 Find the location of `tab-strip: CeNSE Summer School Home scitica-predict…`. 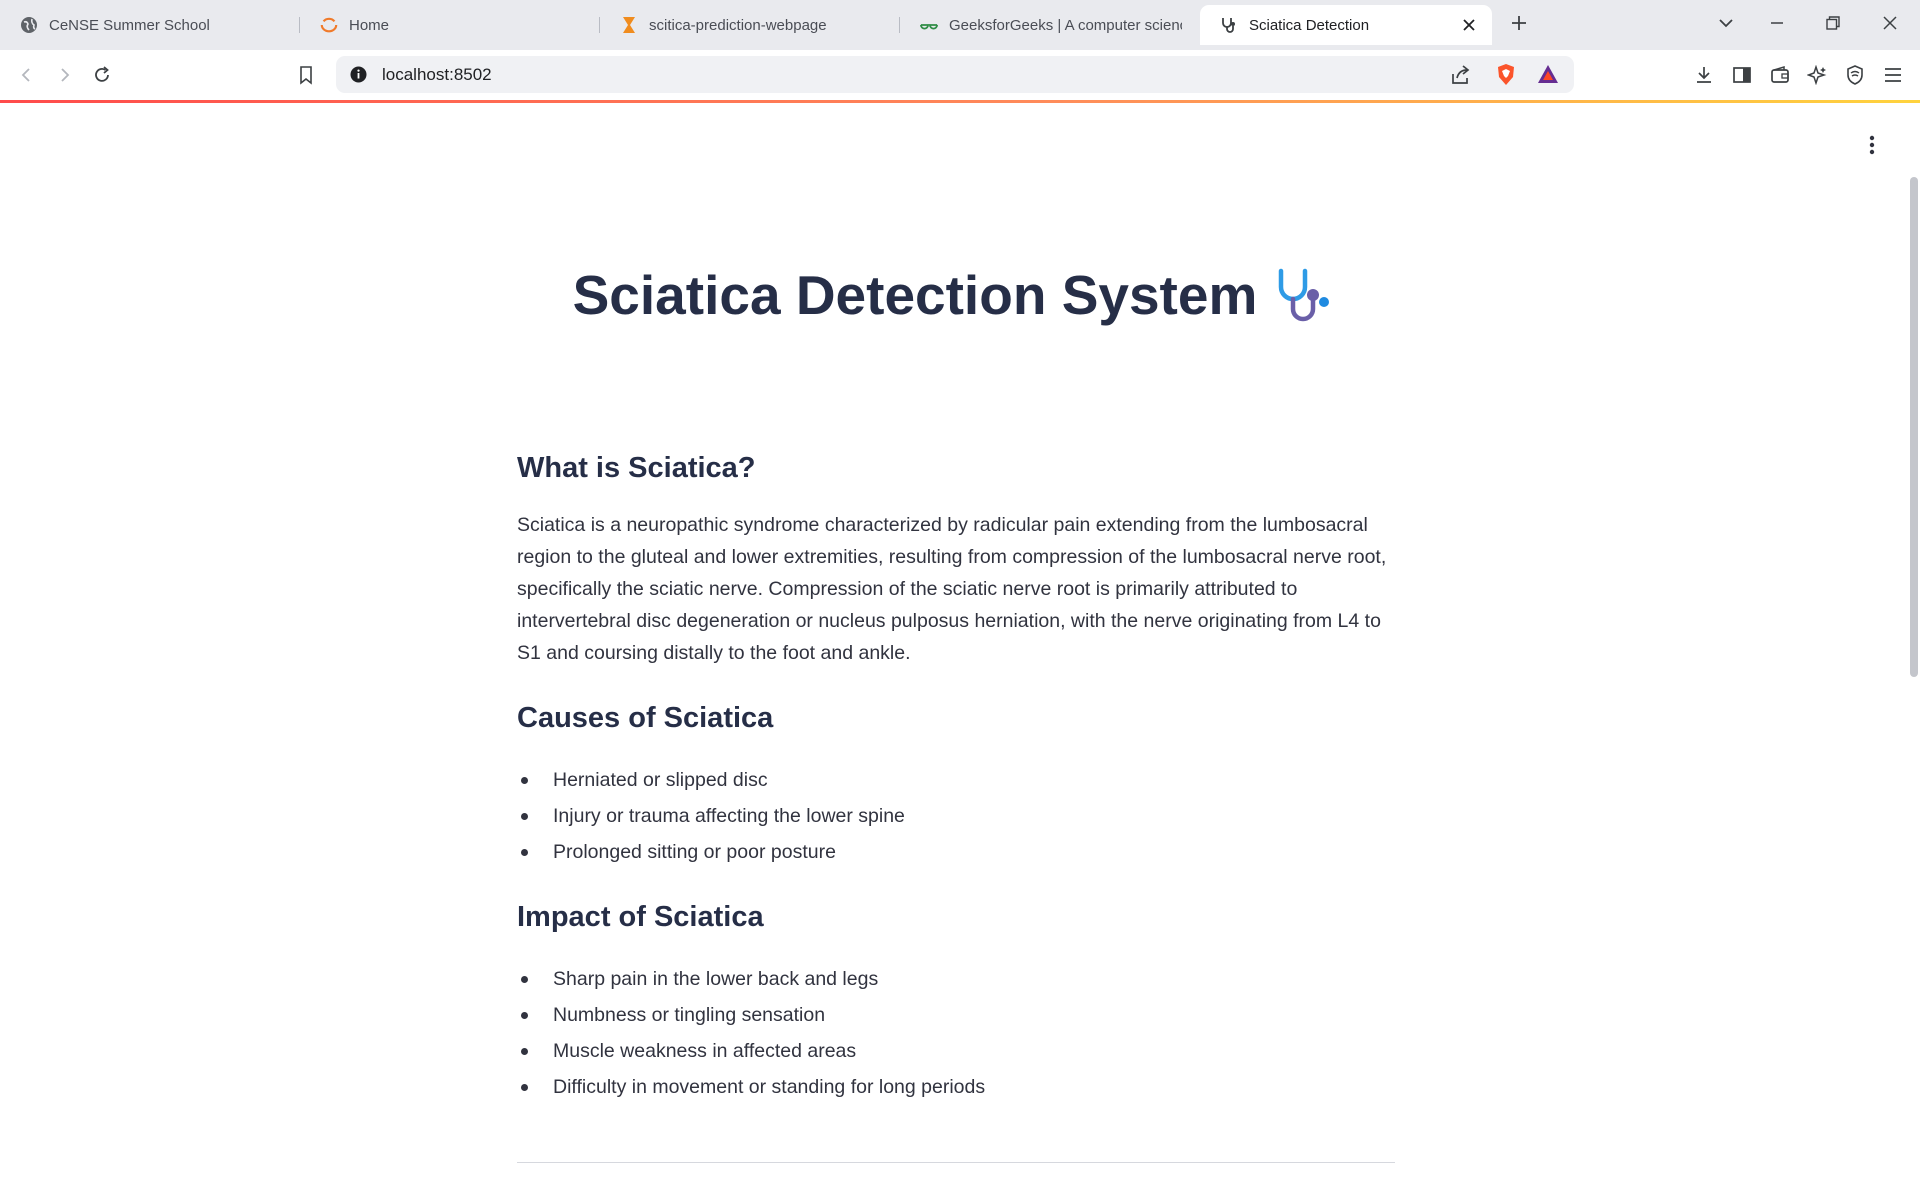

tab-strip: CeNSE Summer School Home scitica-predict… is located at coordinates (960, 25).